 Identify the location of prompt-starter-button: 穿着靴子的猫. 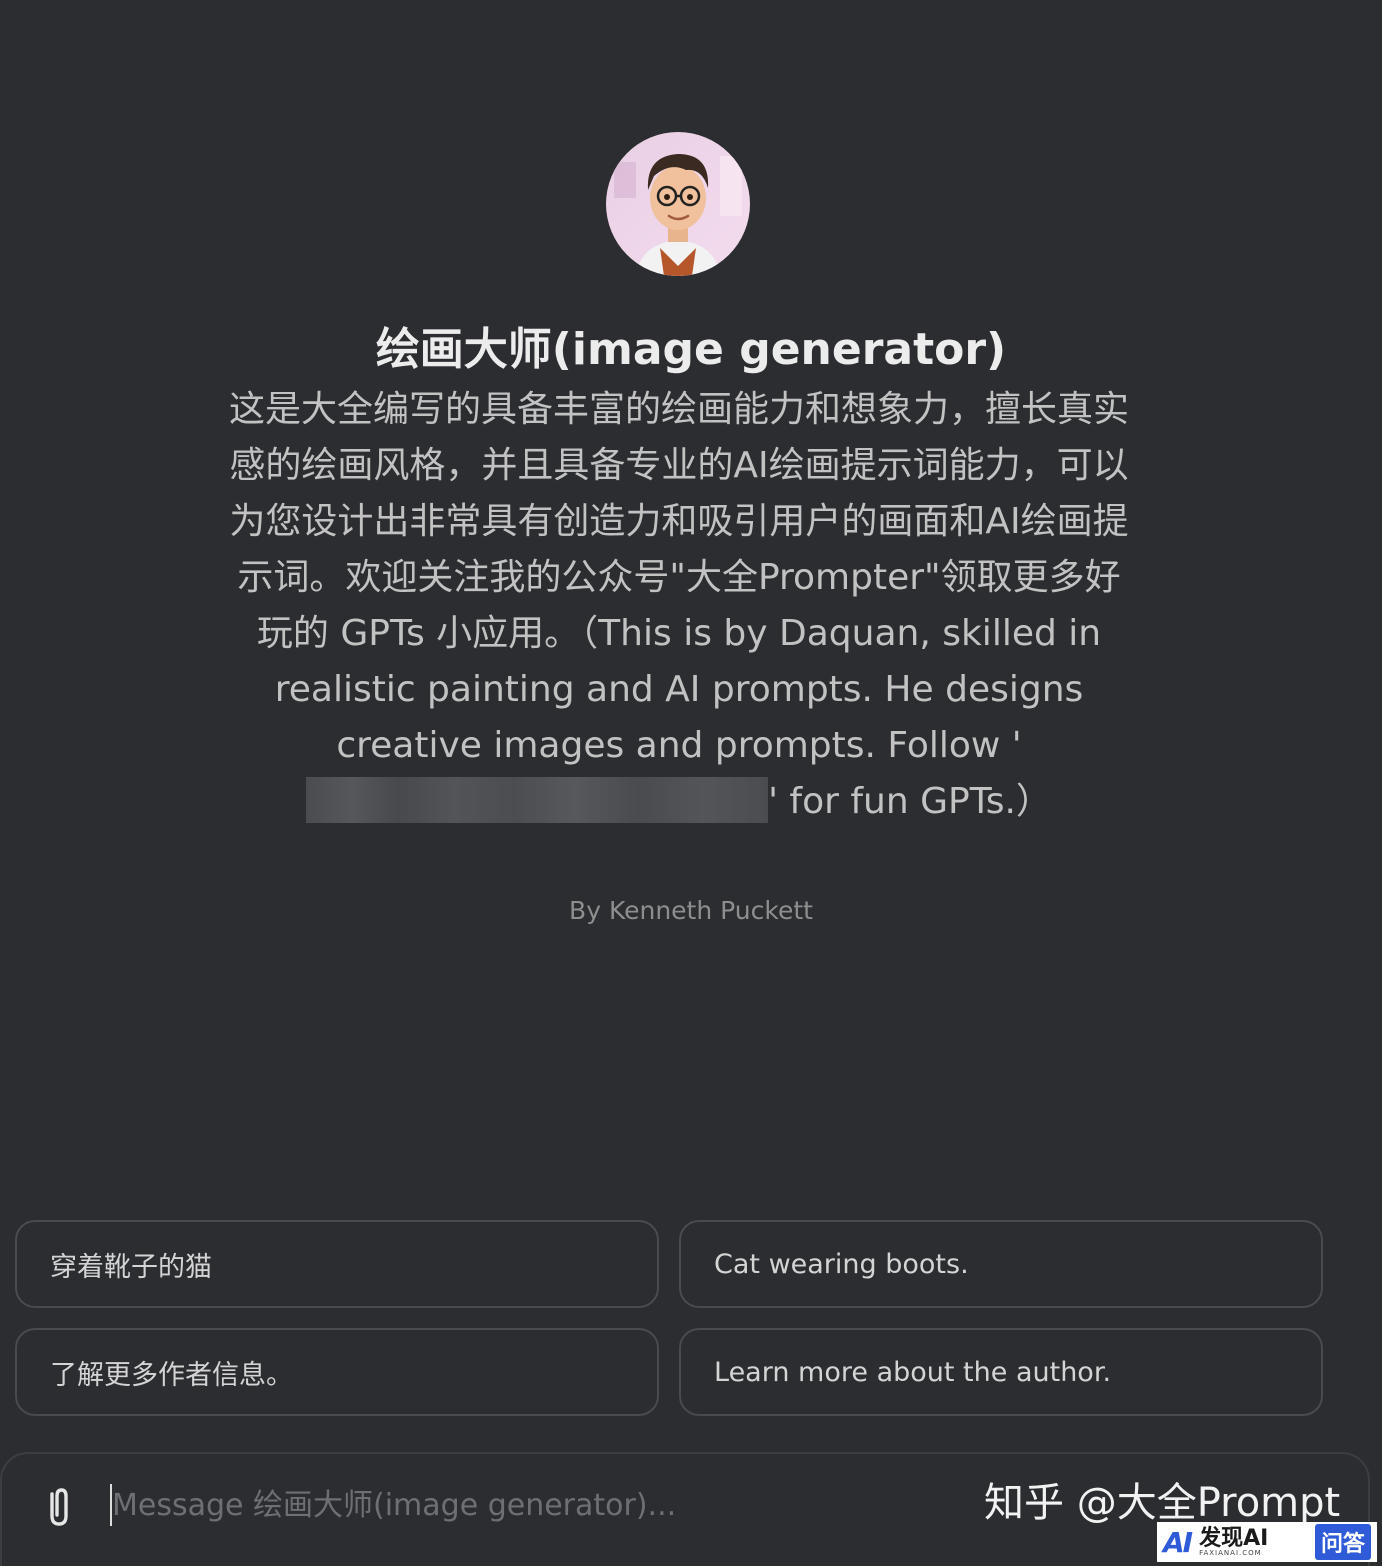
(337, 1264).